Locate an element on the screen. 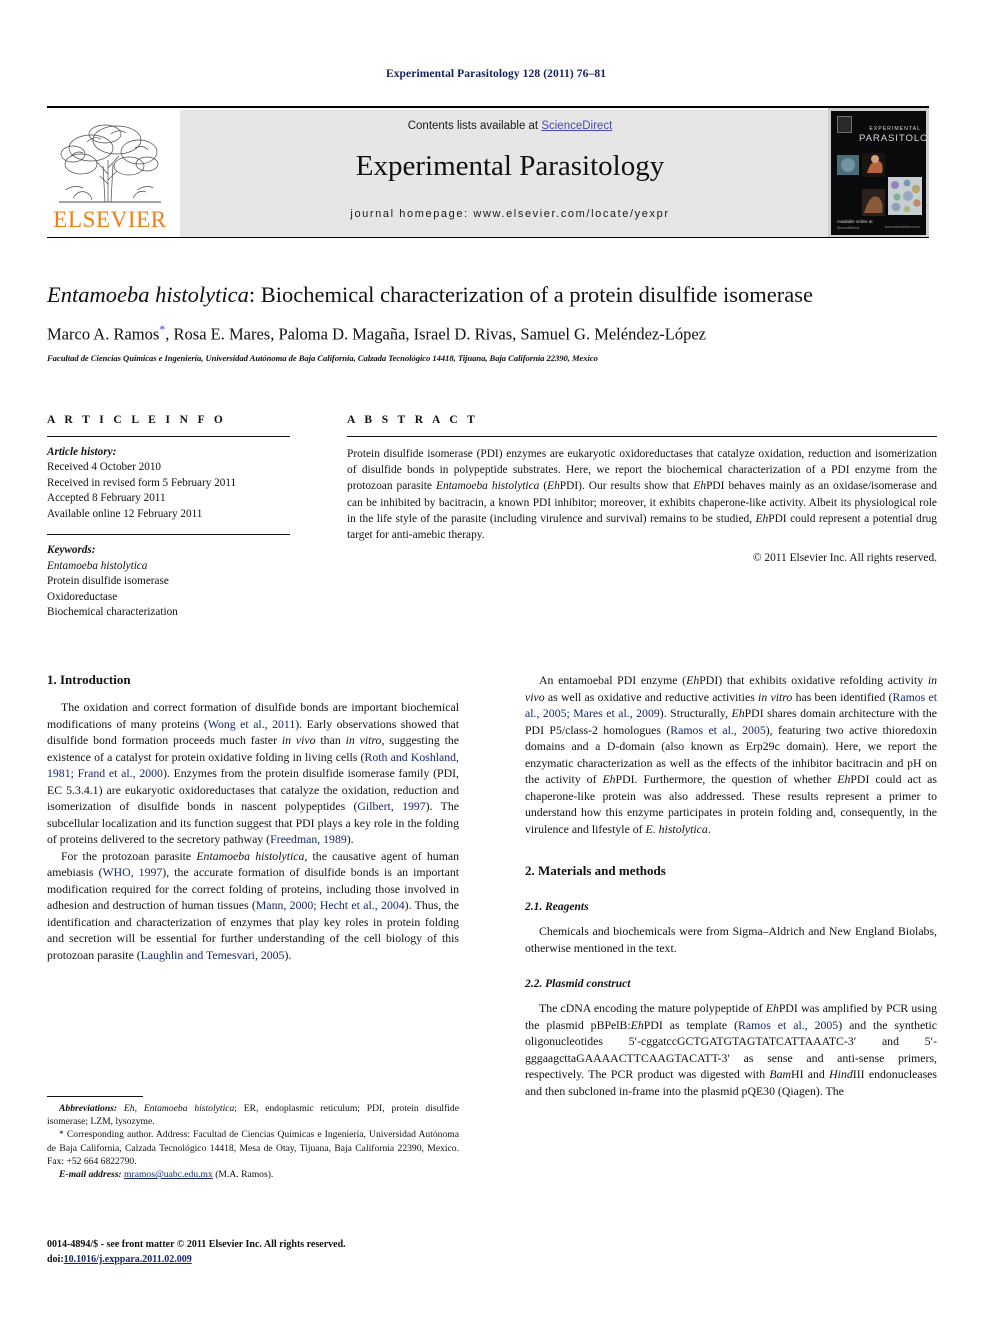  text-seg-italic: in vivo is located at coordinates (298, 740).